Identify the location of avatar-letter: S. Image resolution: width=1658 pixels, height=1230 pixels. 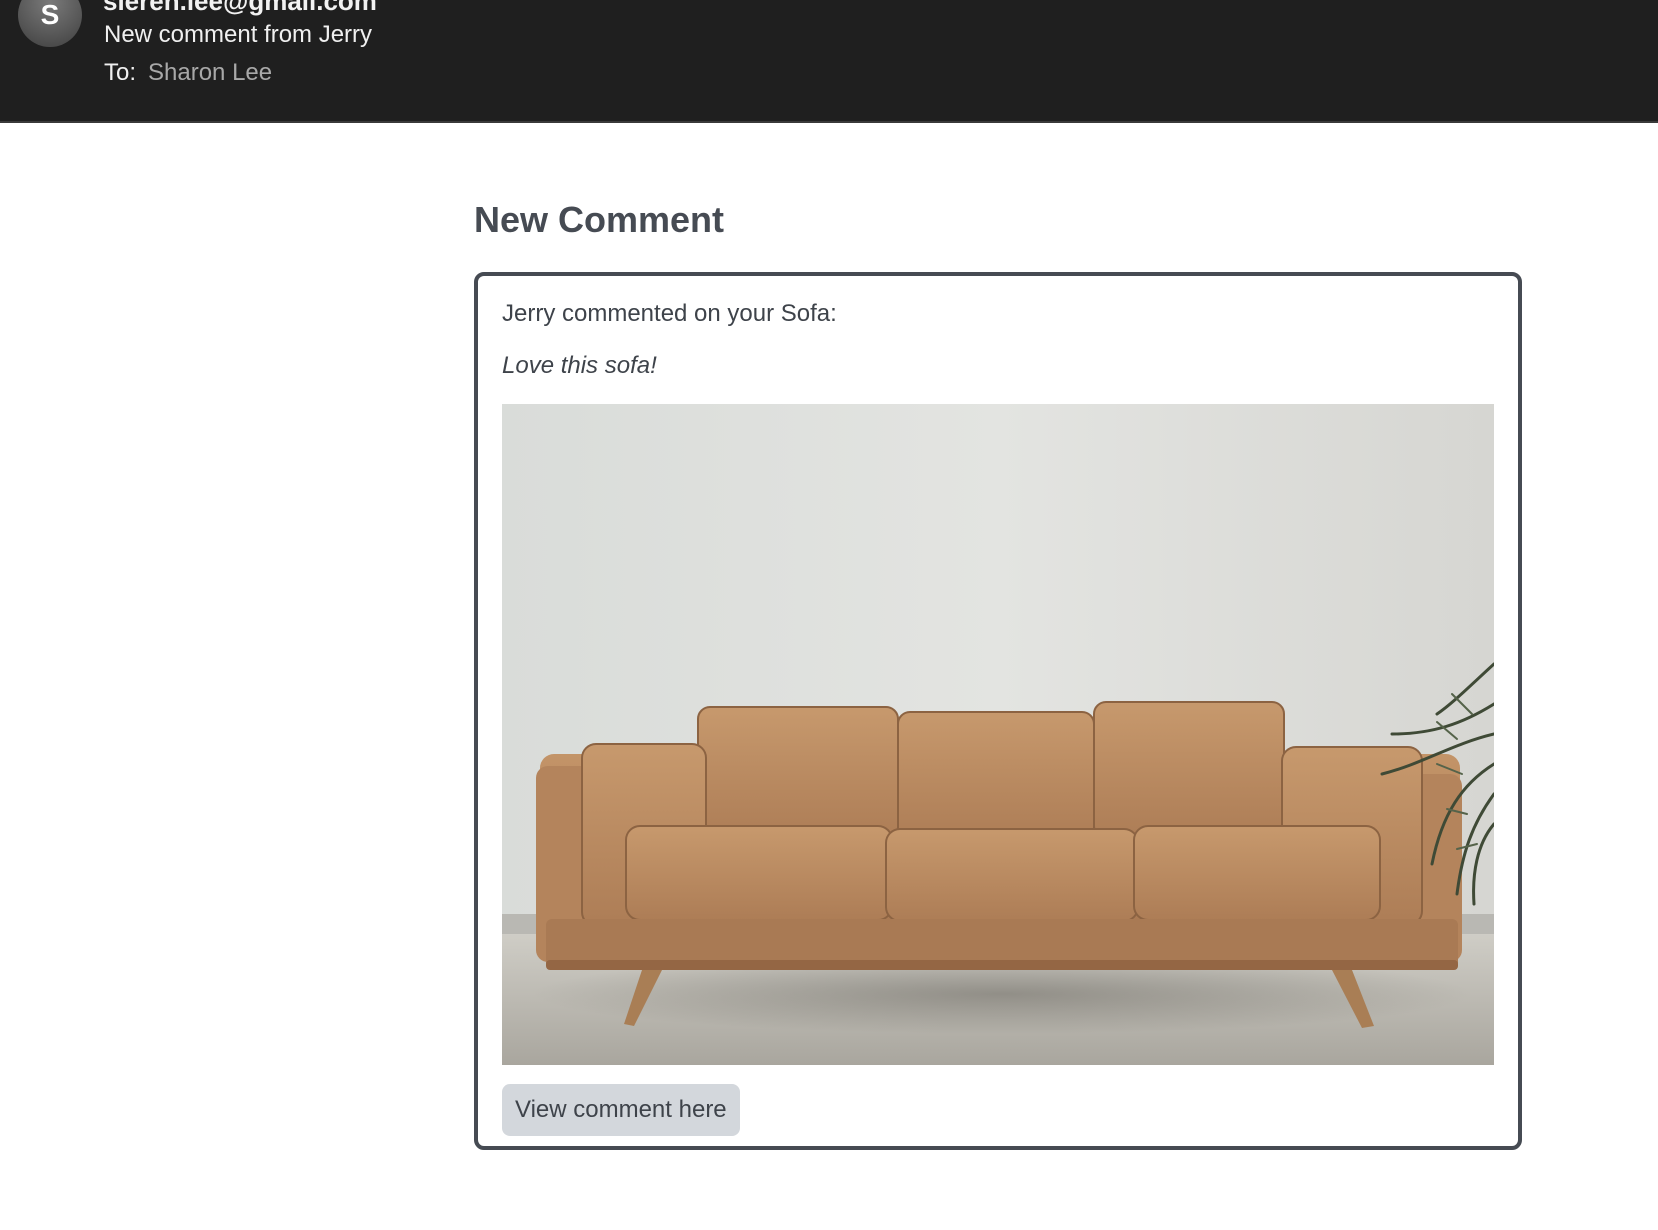
(50, 15).